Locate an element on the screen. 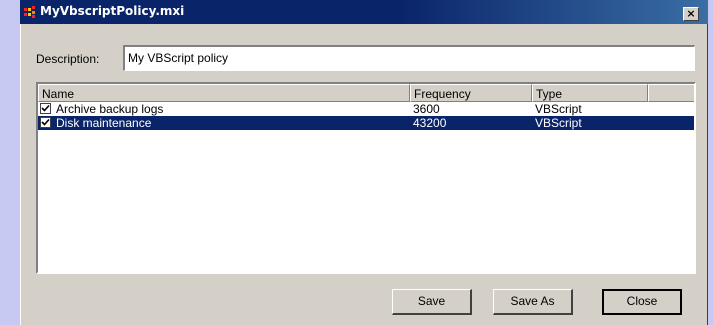  save-button: Save is located at coordinates (432, 302).